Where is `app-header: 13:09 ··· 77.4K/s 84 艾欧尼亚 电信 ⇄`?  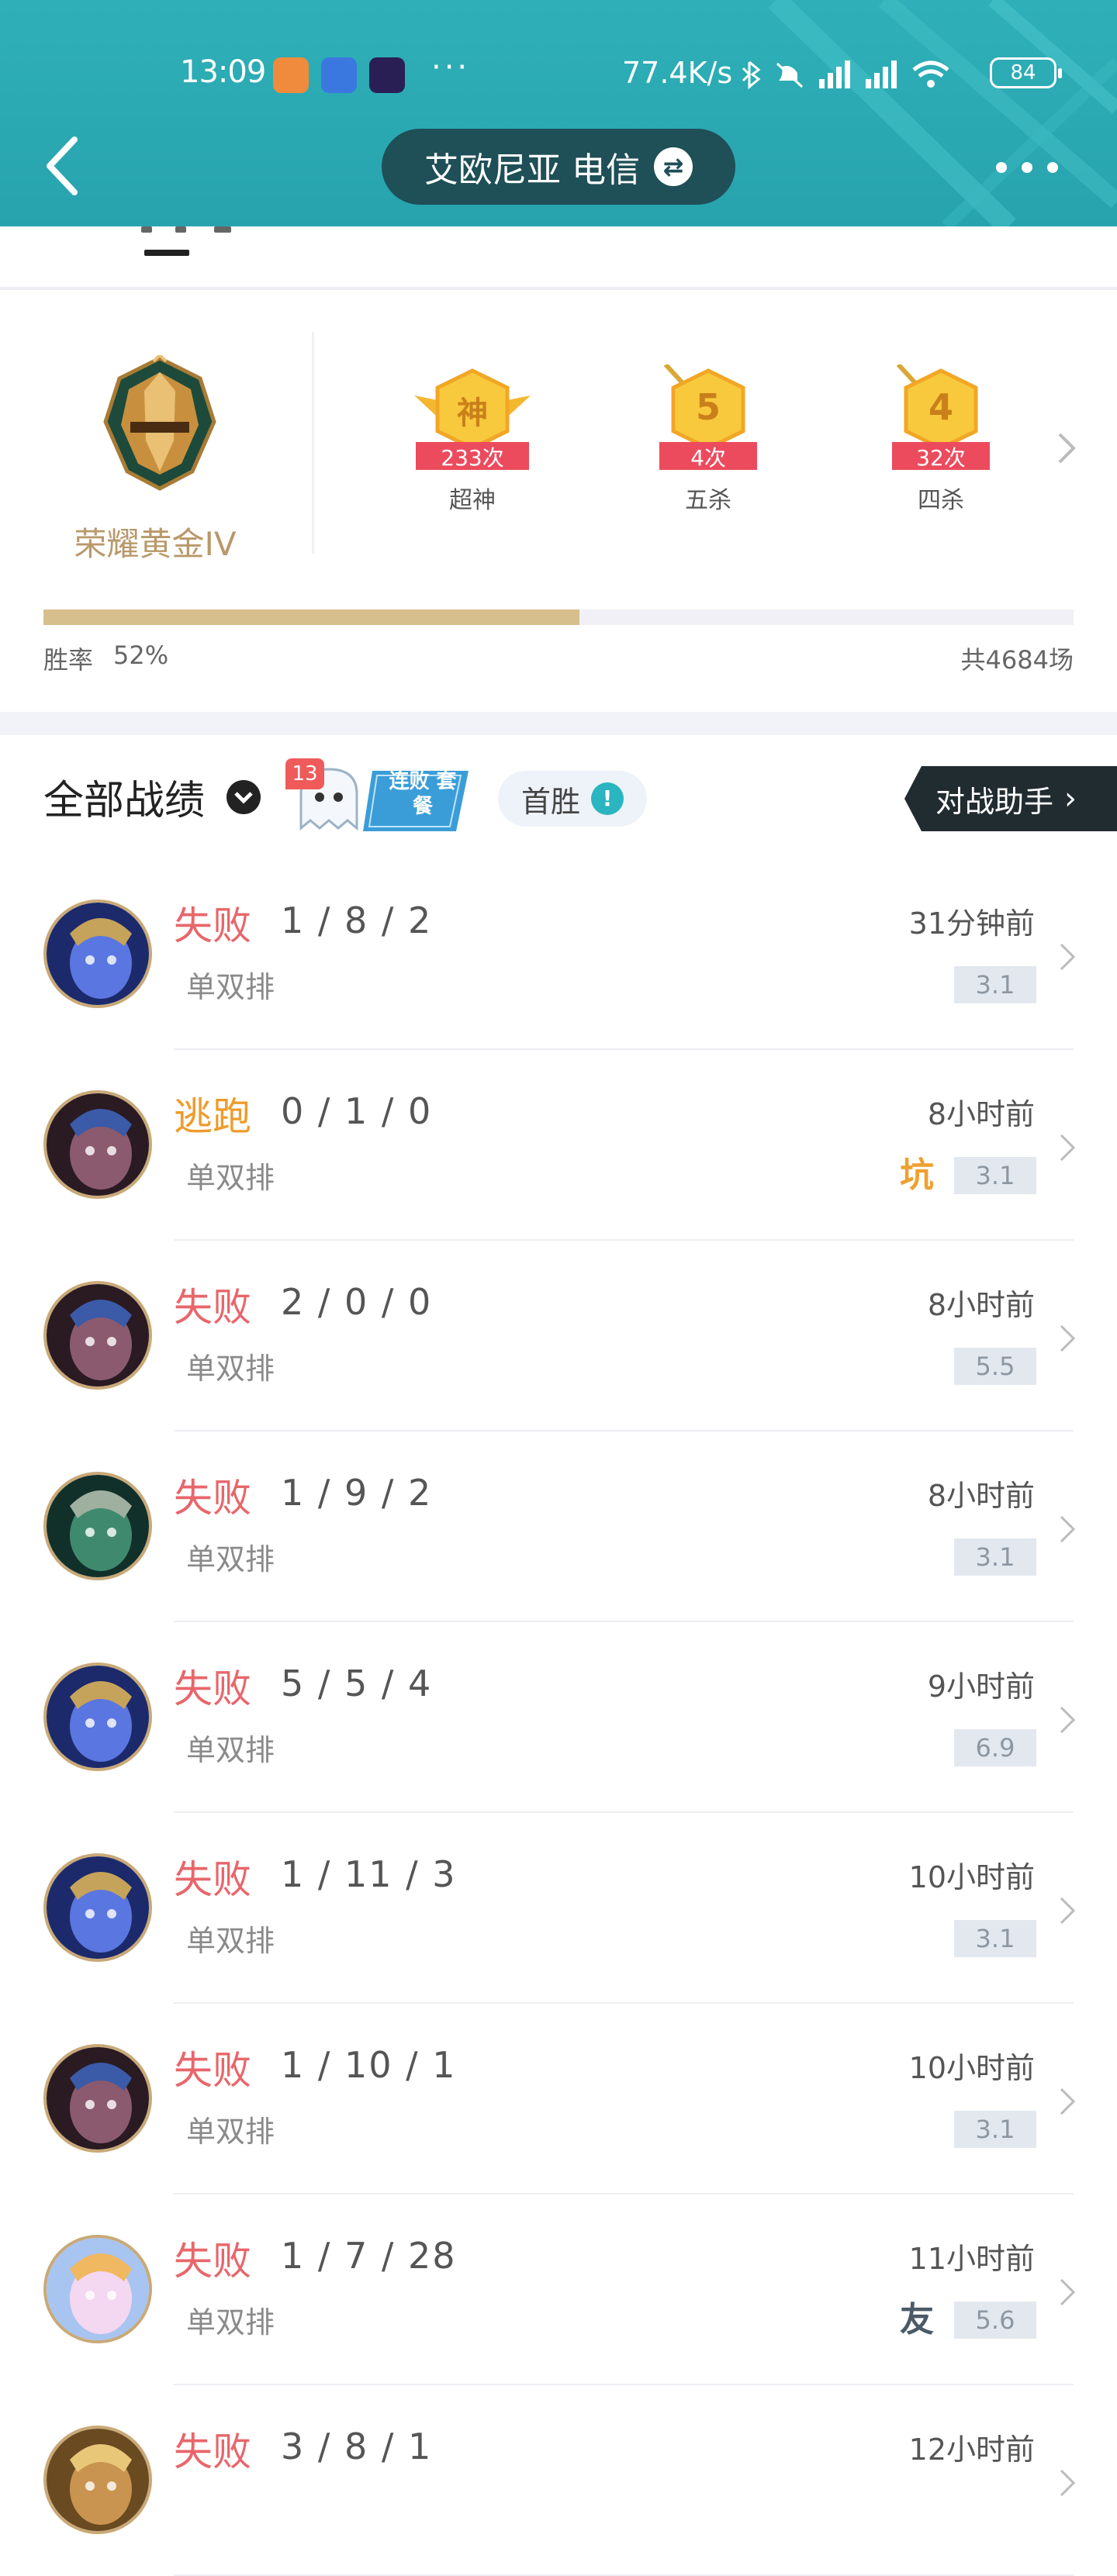 app-header: 13:09 ··· 77.4K/s 84 艾欧尼亚 电信 ⇄ is located at coordinates (558, 113).